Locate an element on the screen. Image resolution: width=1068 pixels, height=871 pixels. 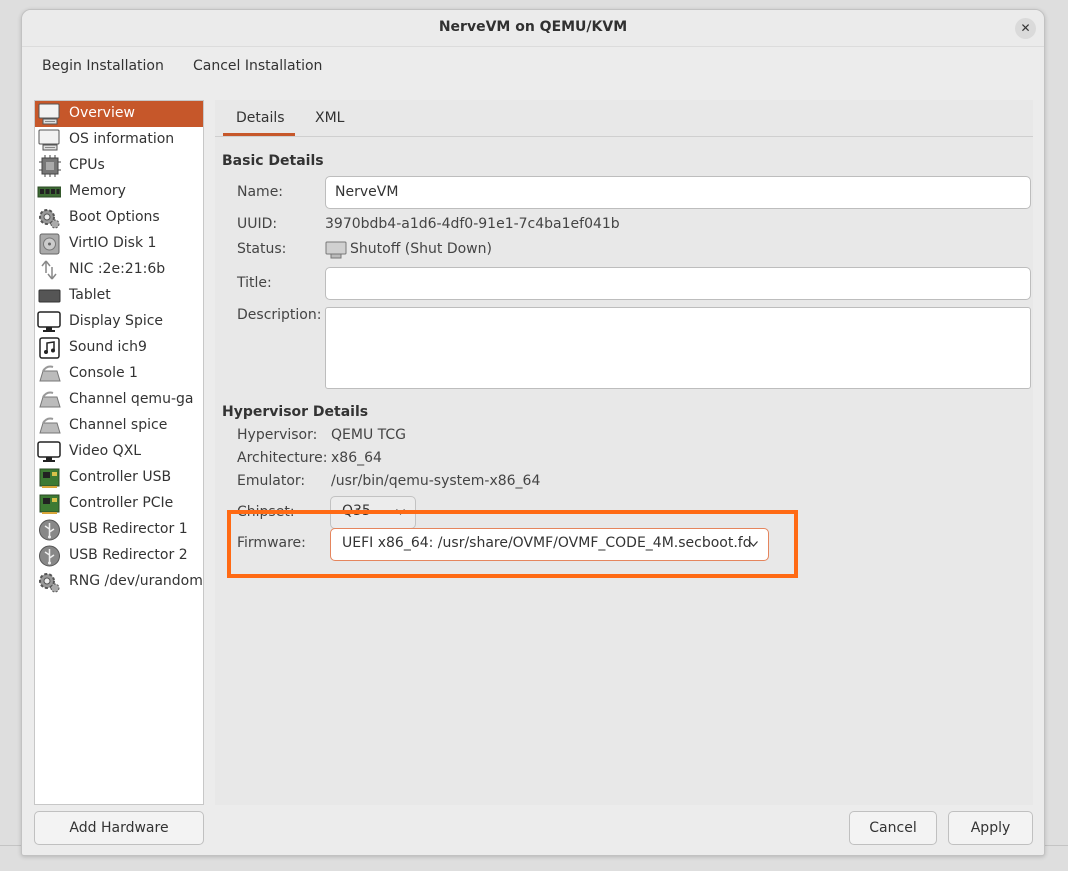
sidebar-item-cpus: CPUs is located at coordinates (119, 166).